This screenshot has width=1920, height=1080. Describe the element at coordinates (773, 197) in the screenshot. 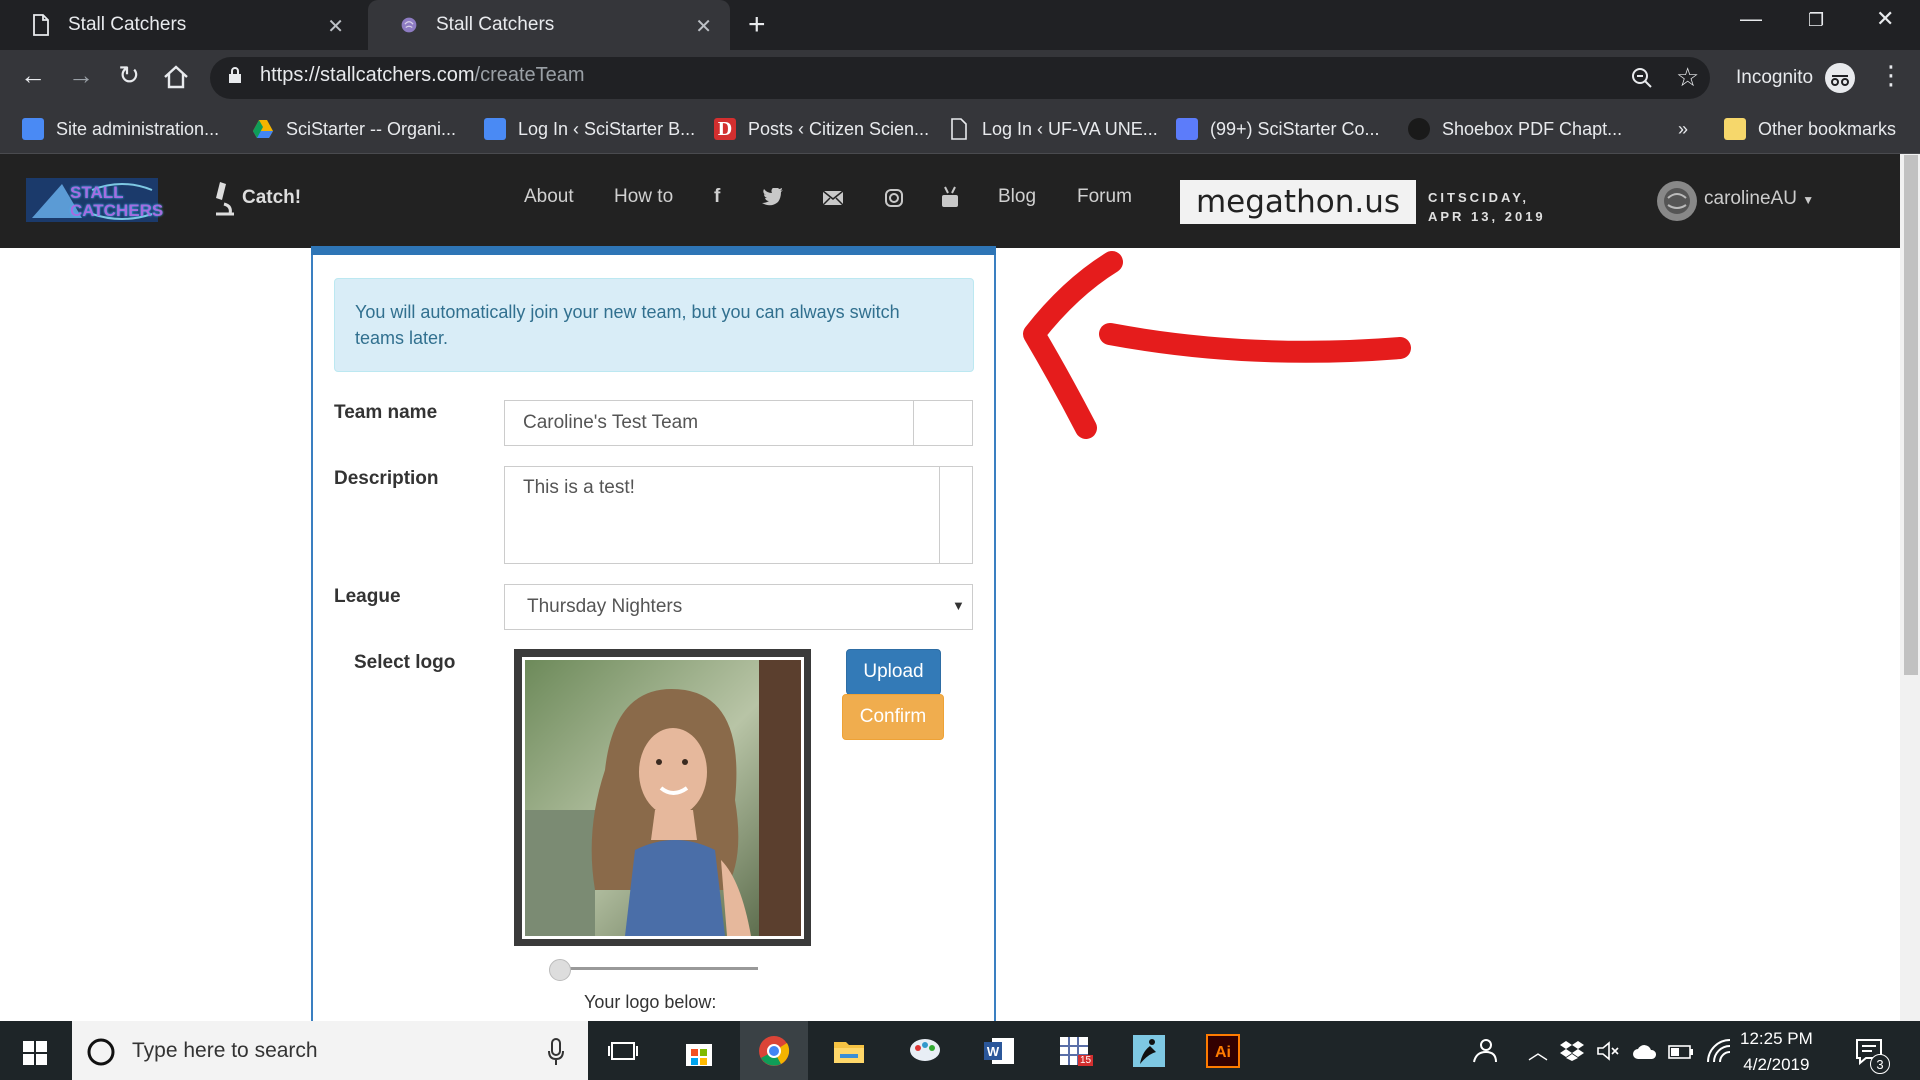

I see `twitter-icon` at that location.